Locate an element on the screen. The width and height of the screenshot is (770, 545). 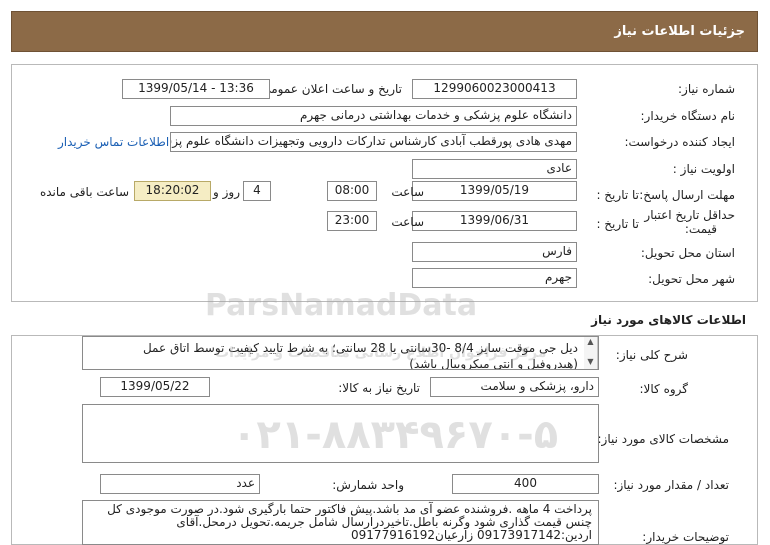
reply-until-date-label: تا تاریخ : is located at coordinates (617, 195).